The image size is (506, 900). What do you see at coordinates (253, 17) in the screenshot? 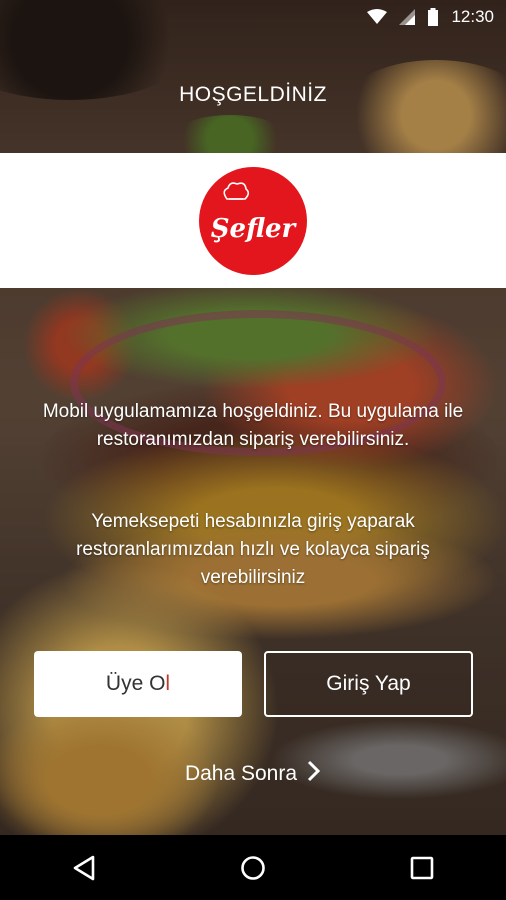
I see `status-bar: 12:30` at bounding box center [253, 17].